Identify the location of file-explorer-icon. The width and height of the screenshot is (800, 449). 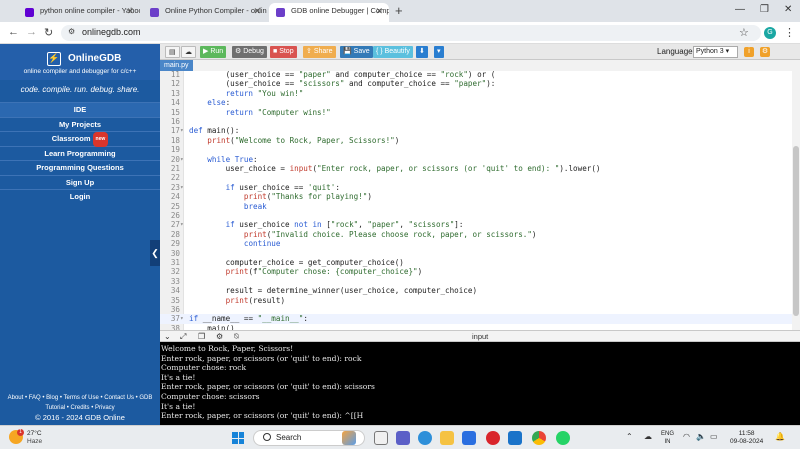
(447, 438).